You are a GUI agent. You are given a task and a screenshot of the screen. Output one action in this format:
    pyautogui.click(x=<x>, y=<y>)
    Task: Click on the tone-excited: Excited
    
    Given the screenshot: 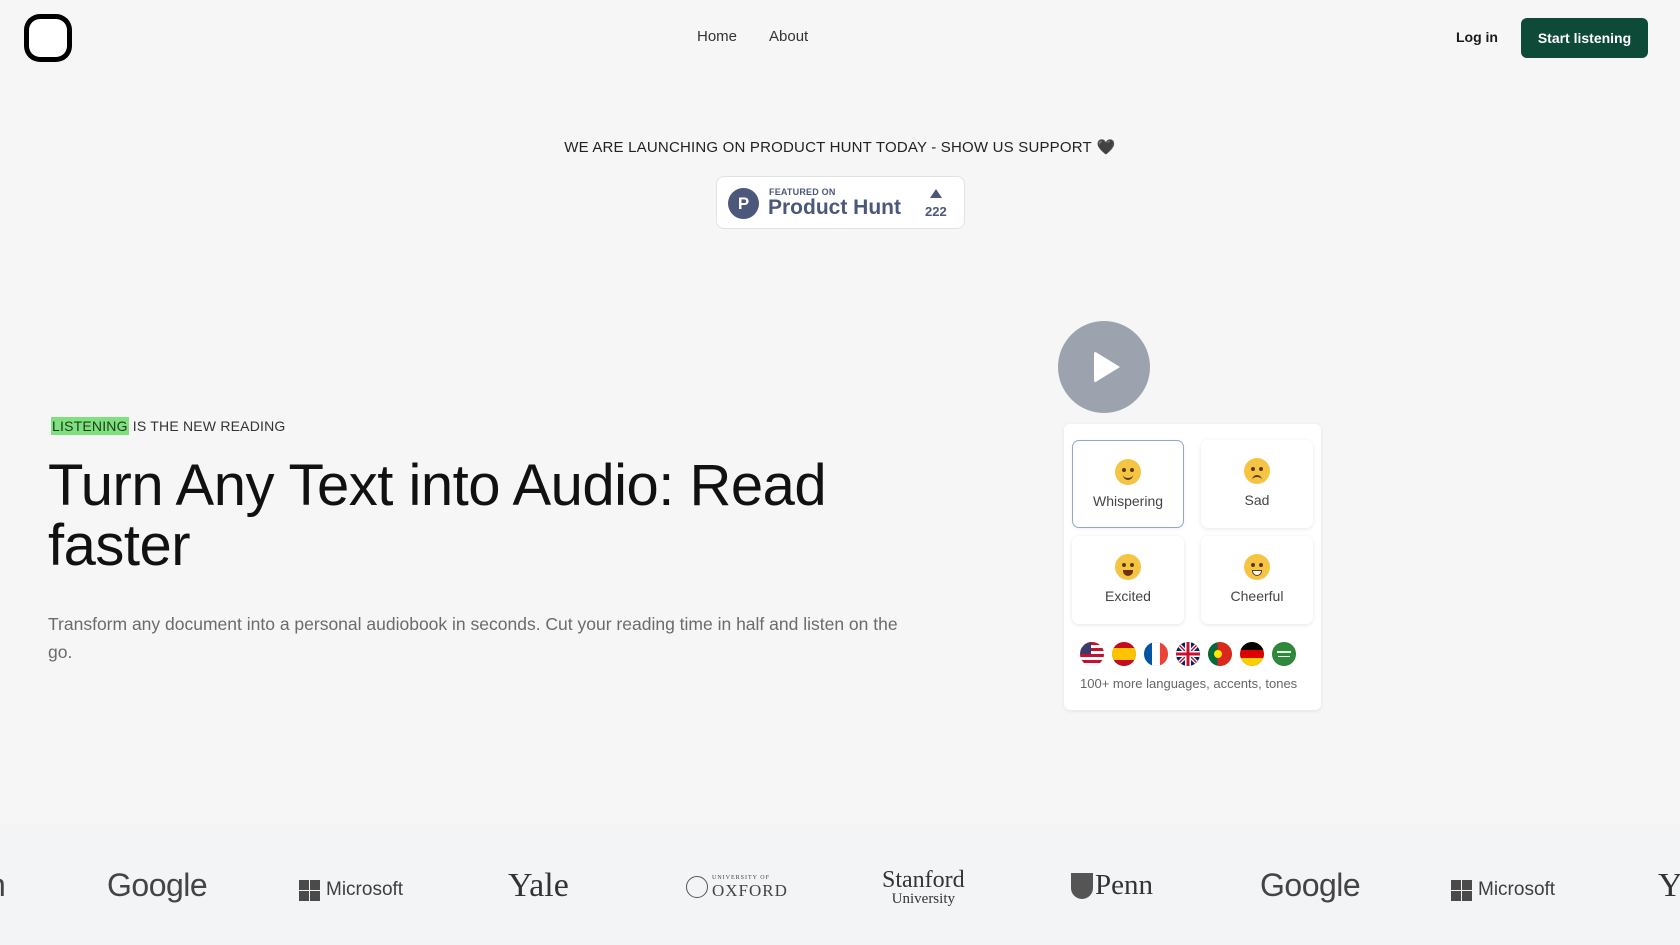 What is the action you would take?
    pyautogui.click(x=1128, y=580)
    